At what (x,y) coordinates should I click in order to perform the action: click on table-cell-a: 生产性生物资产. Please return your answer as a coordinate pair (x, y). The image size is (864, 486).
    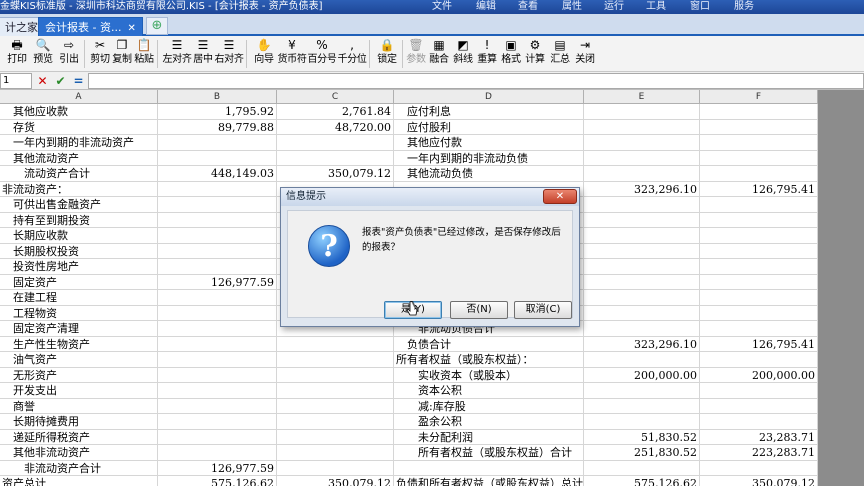
    Looking at the image, I should click on (79, 344).